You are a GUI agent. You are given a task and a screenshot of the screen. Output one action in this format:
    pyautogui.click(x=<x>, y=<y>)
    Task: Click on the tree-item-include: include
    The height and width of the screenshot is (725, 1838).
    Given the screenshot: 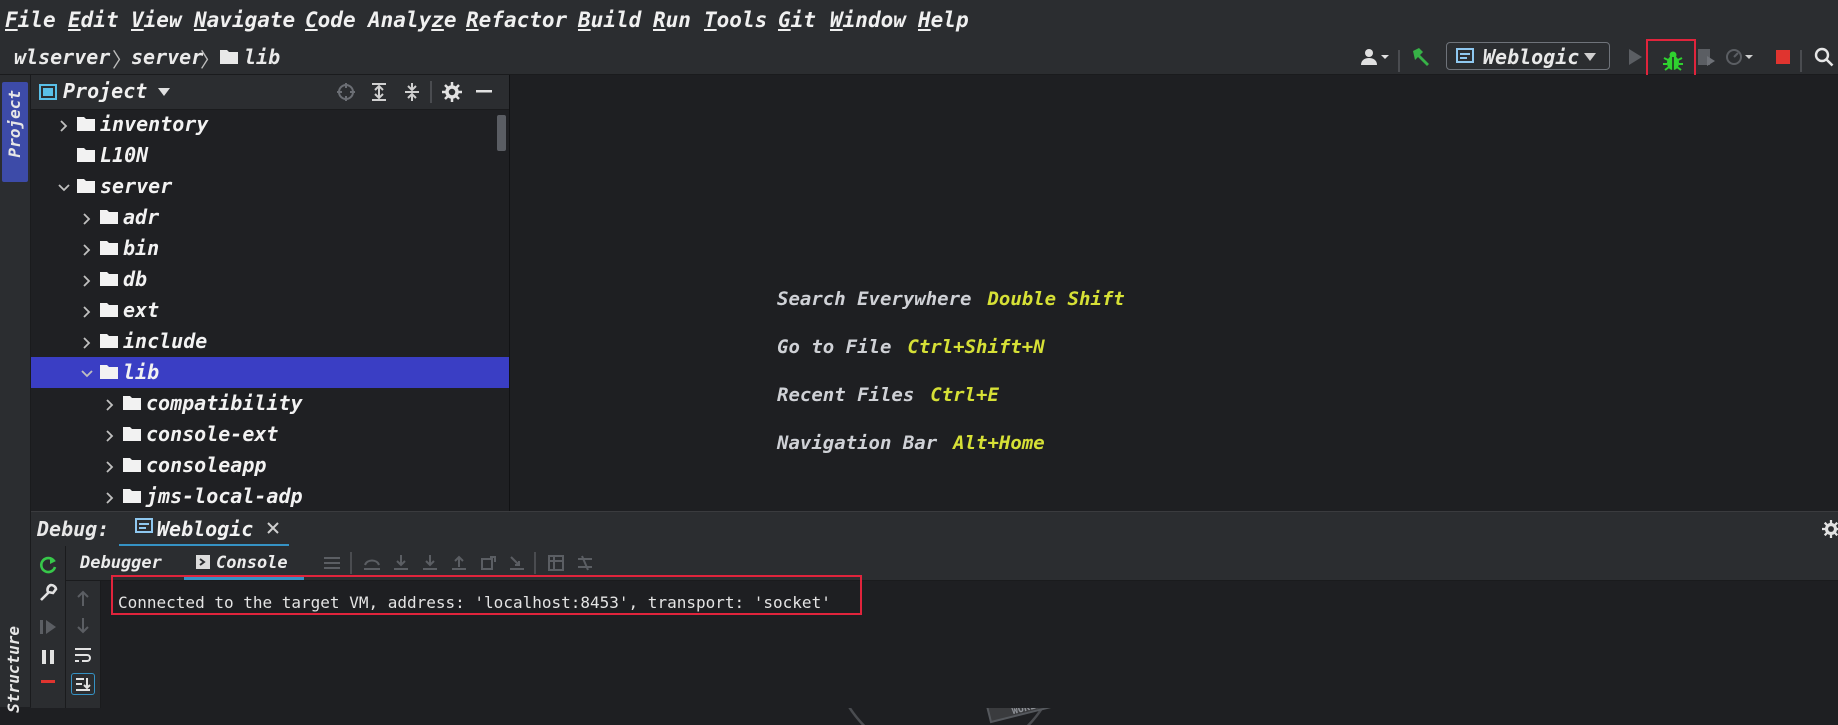 What is the action you would take?
    pyautogui.click(x=270, y=341)
    